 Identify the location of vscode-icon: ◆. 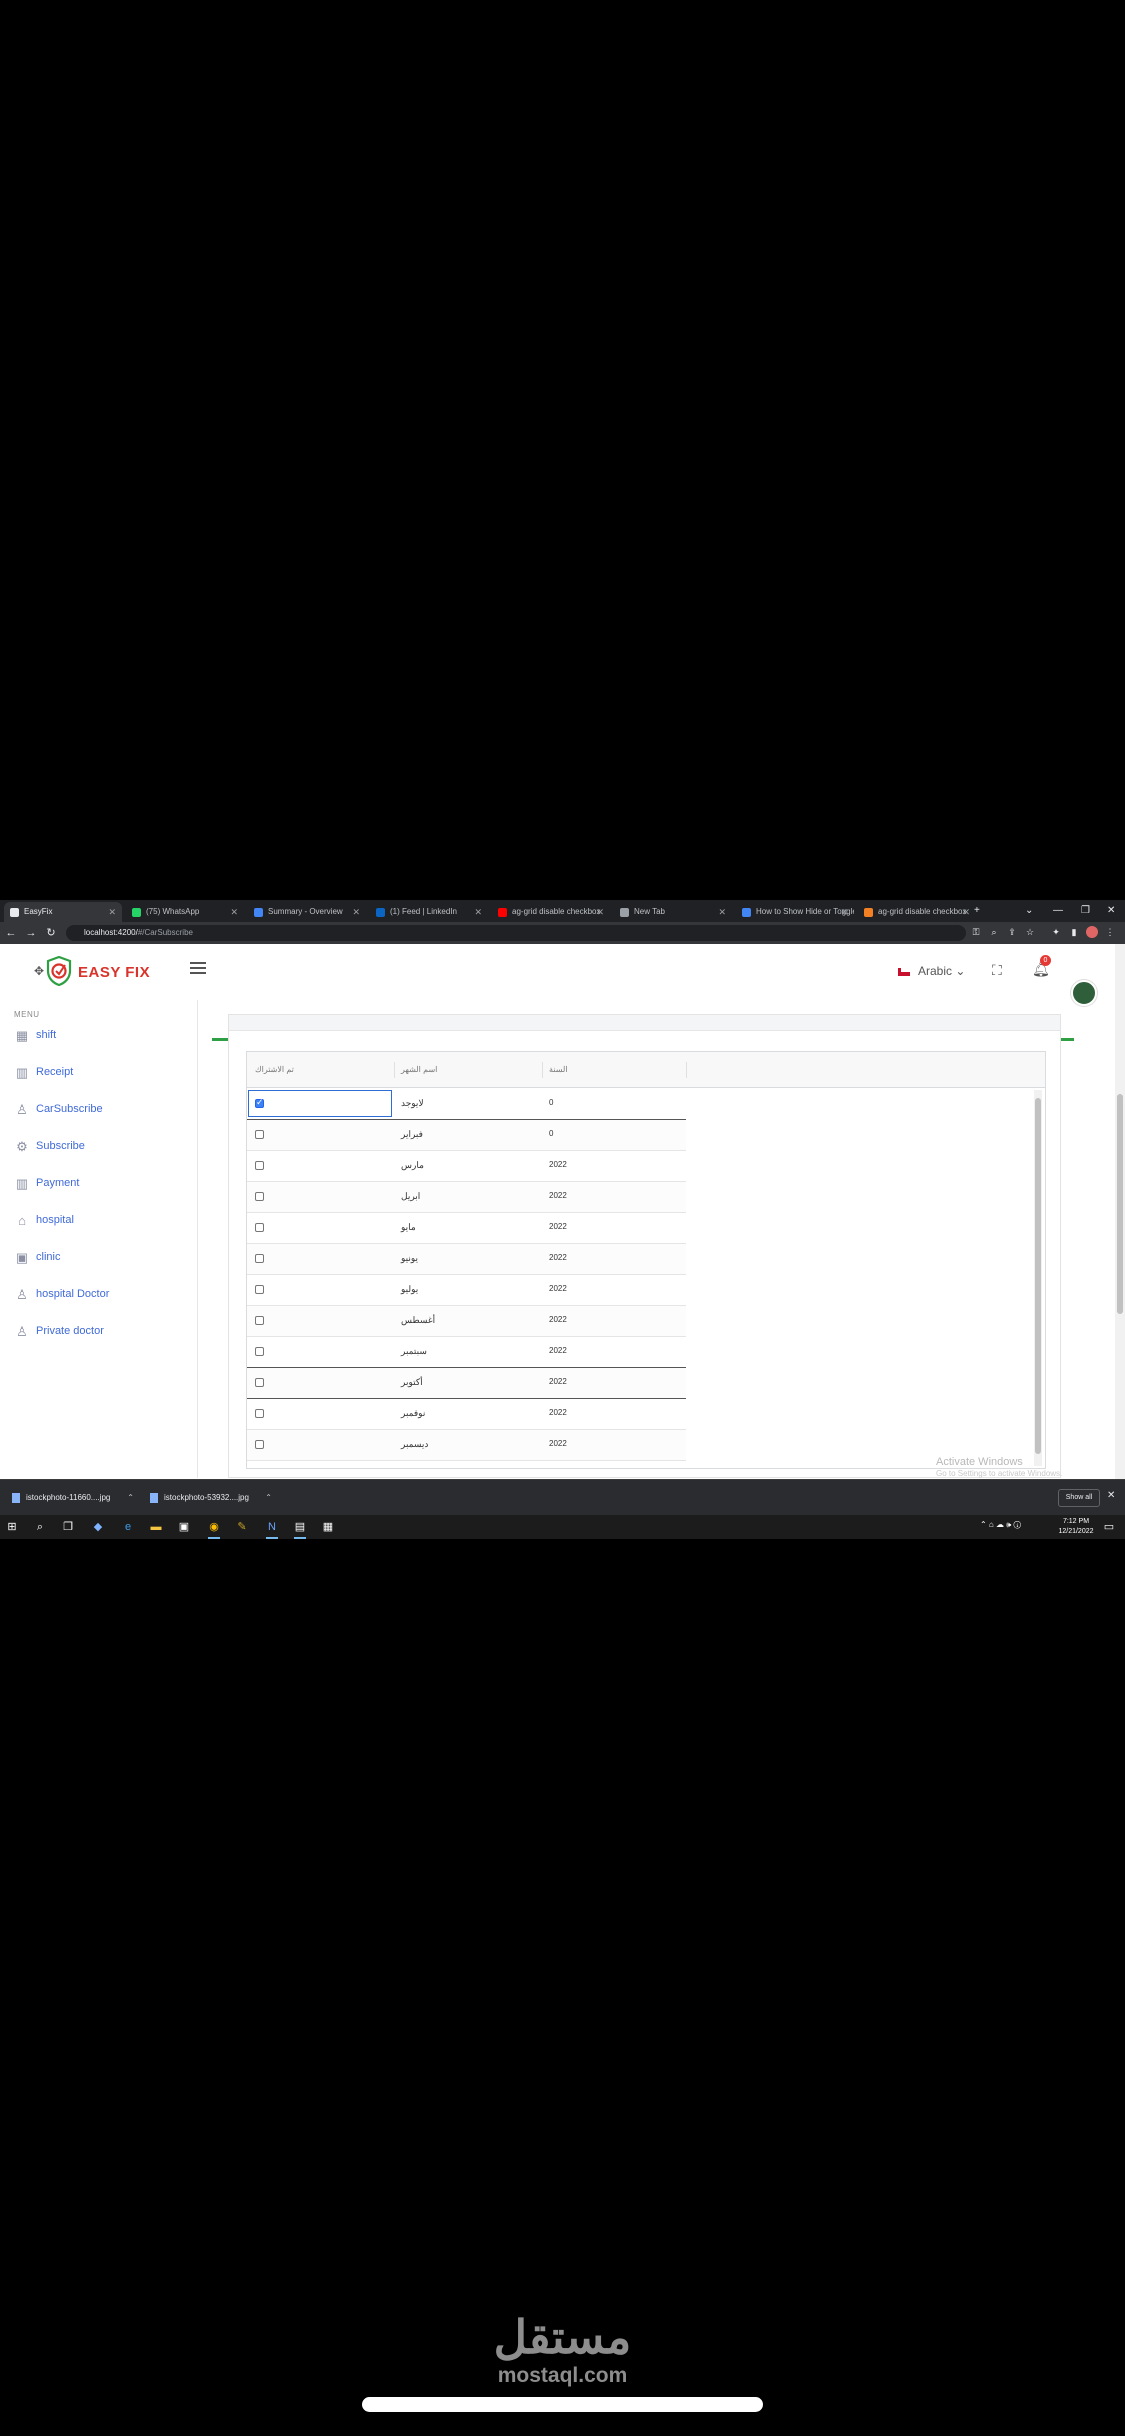
(98, 1527).